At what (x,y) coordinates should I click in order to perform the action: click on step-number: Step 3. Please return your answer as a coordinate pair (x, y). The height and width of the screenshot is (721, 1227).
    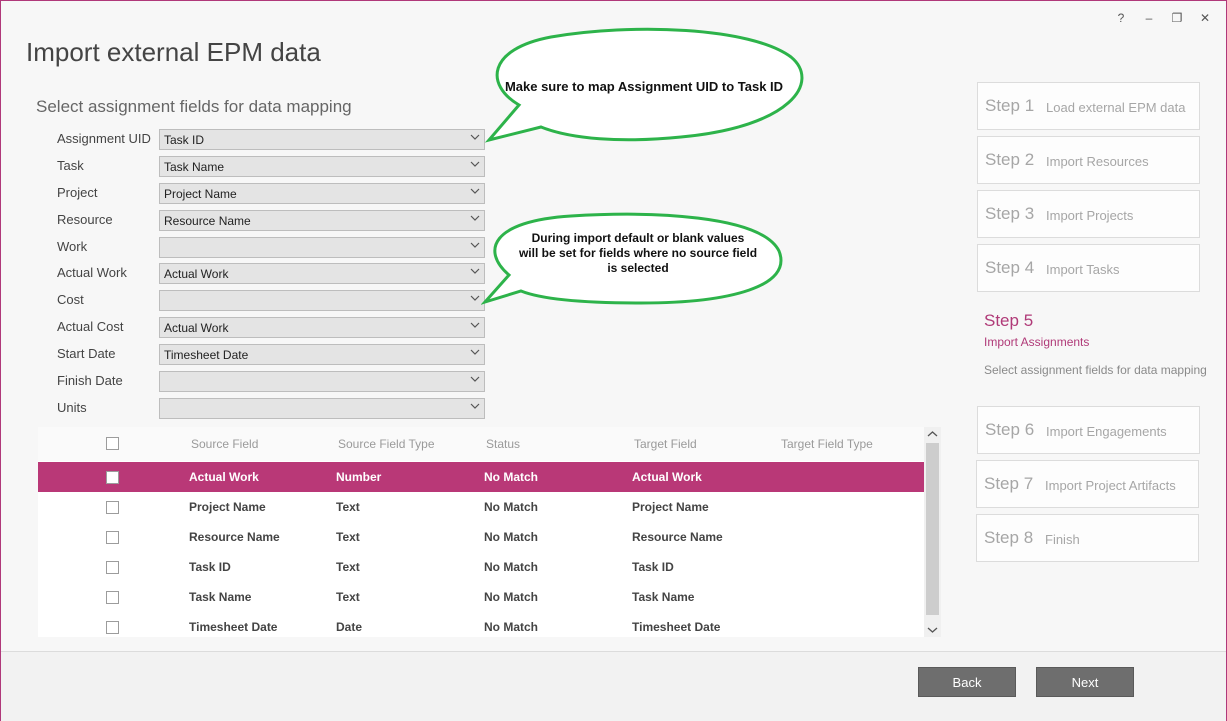
    Looking at the image, I should click on (1010, 213).